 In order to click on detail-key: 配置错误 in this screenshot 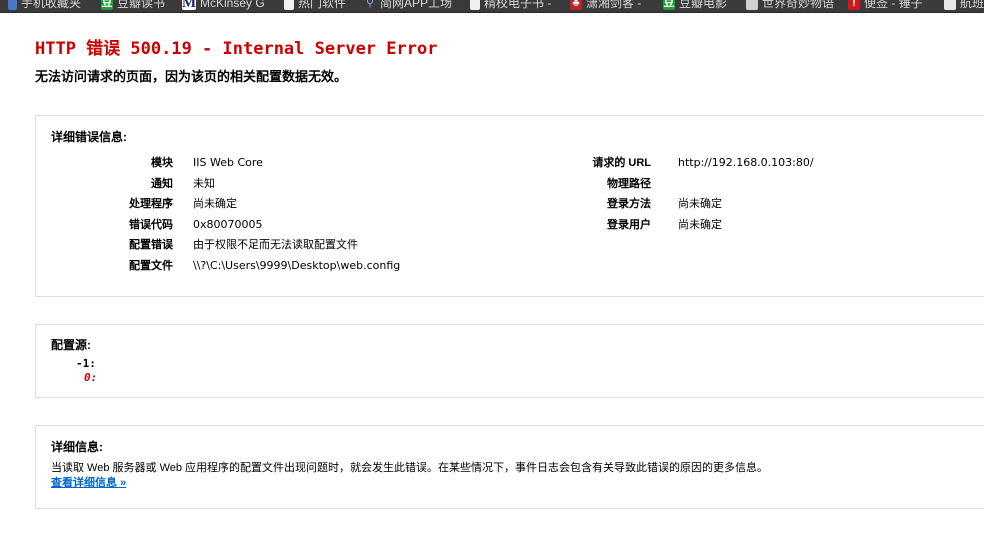, I will do `click(151, 245)`.